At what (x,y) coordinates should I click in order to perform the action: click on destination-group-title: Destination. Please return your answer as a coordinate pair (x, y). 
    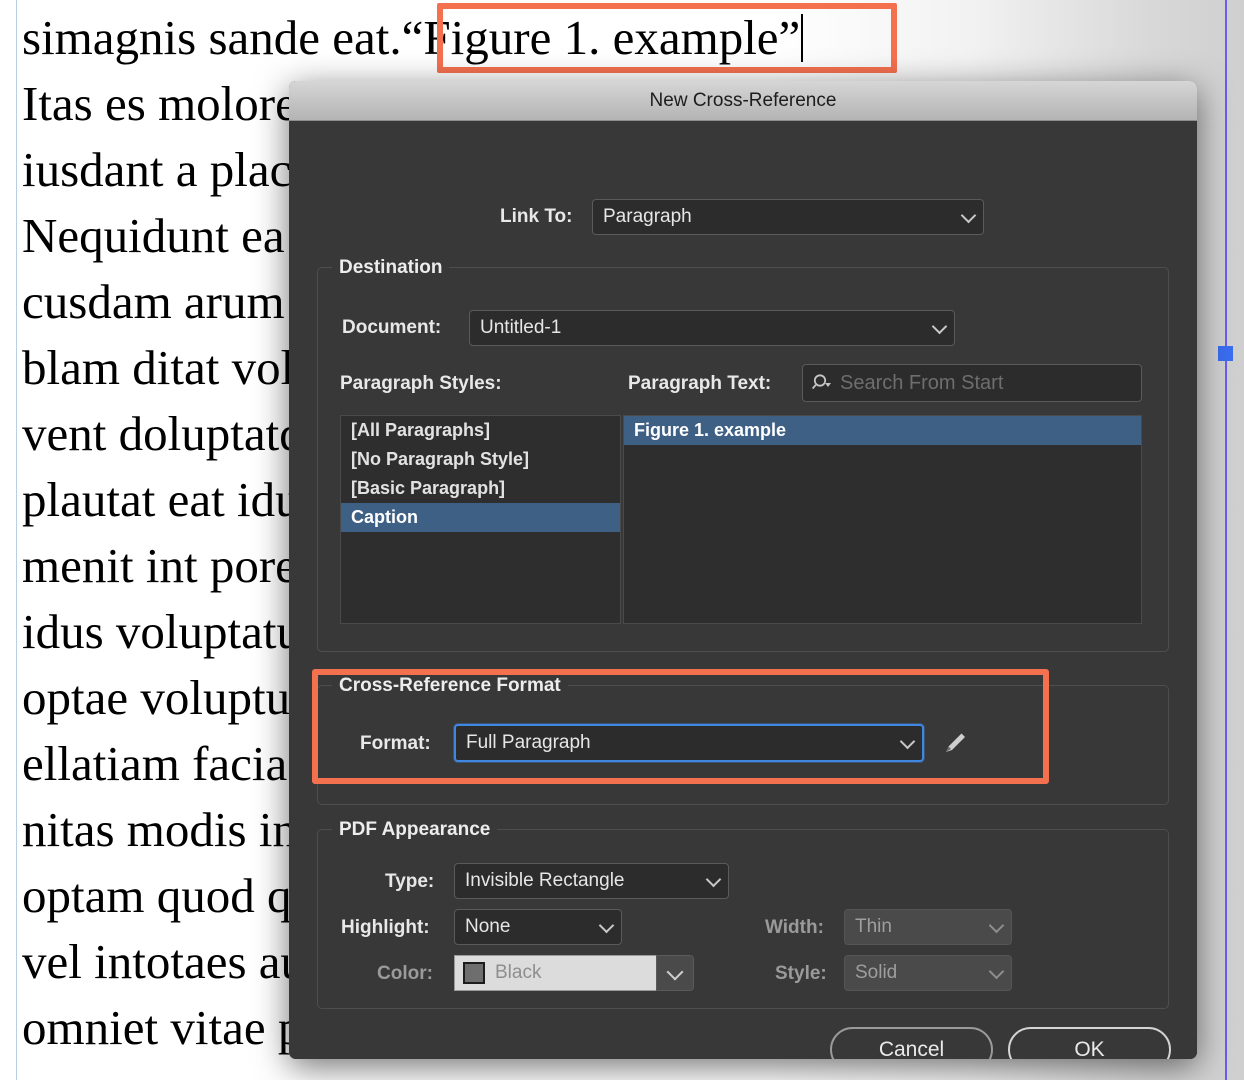
    Looking at the image, I should click on (391, 268).